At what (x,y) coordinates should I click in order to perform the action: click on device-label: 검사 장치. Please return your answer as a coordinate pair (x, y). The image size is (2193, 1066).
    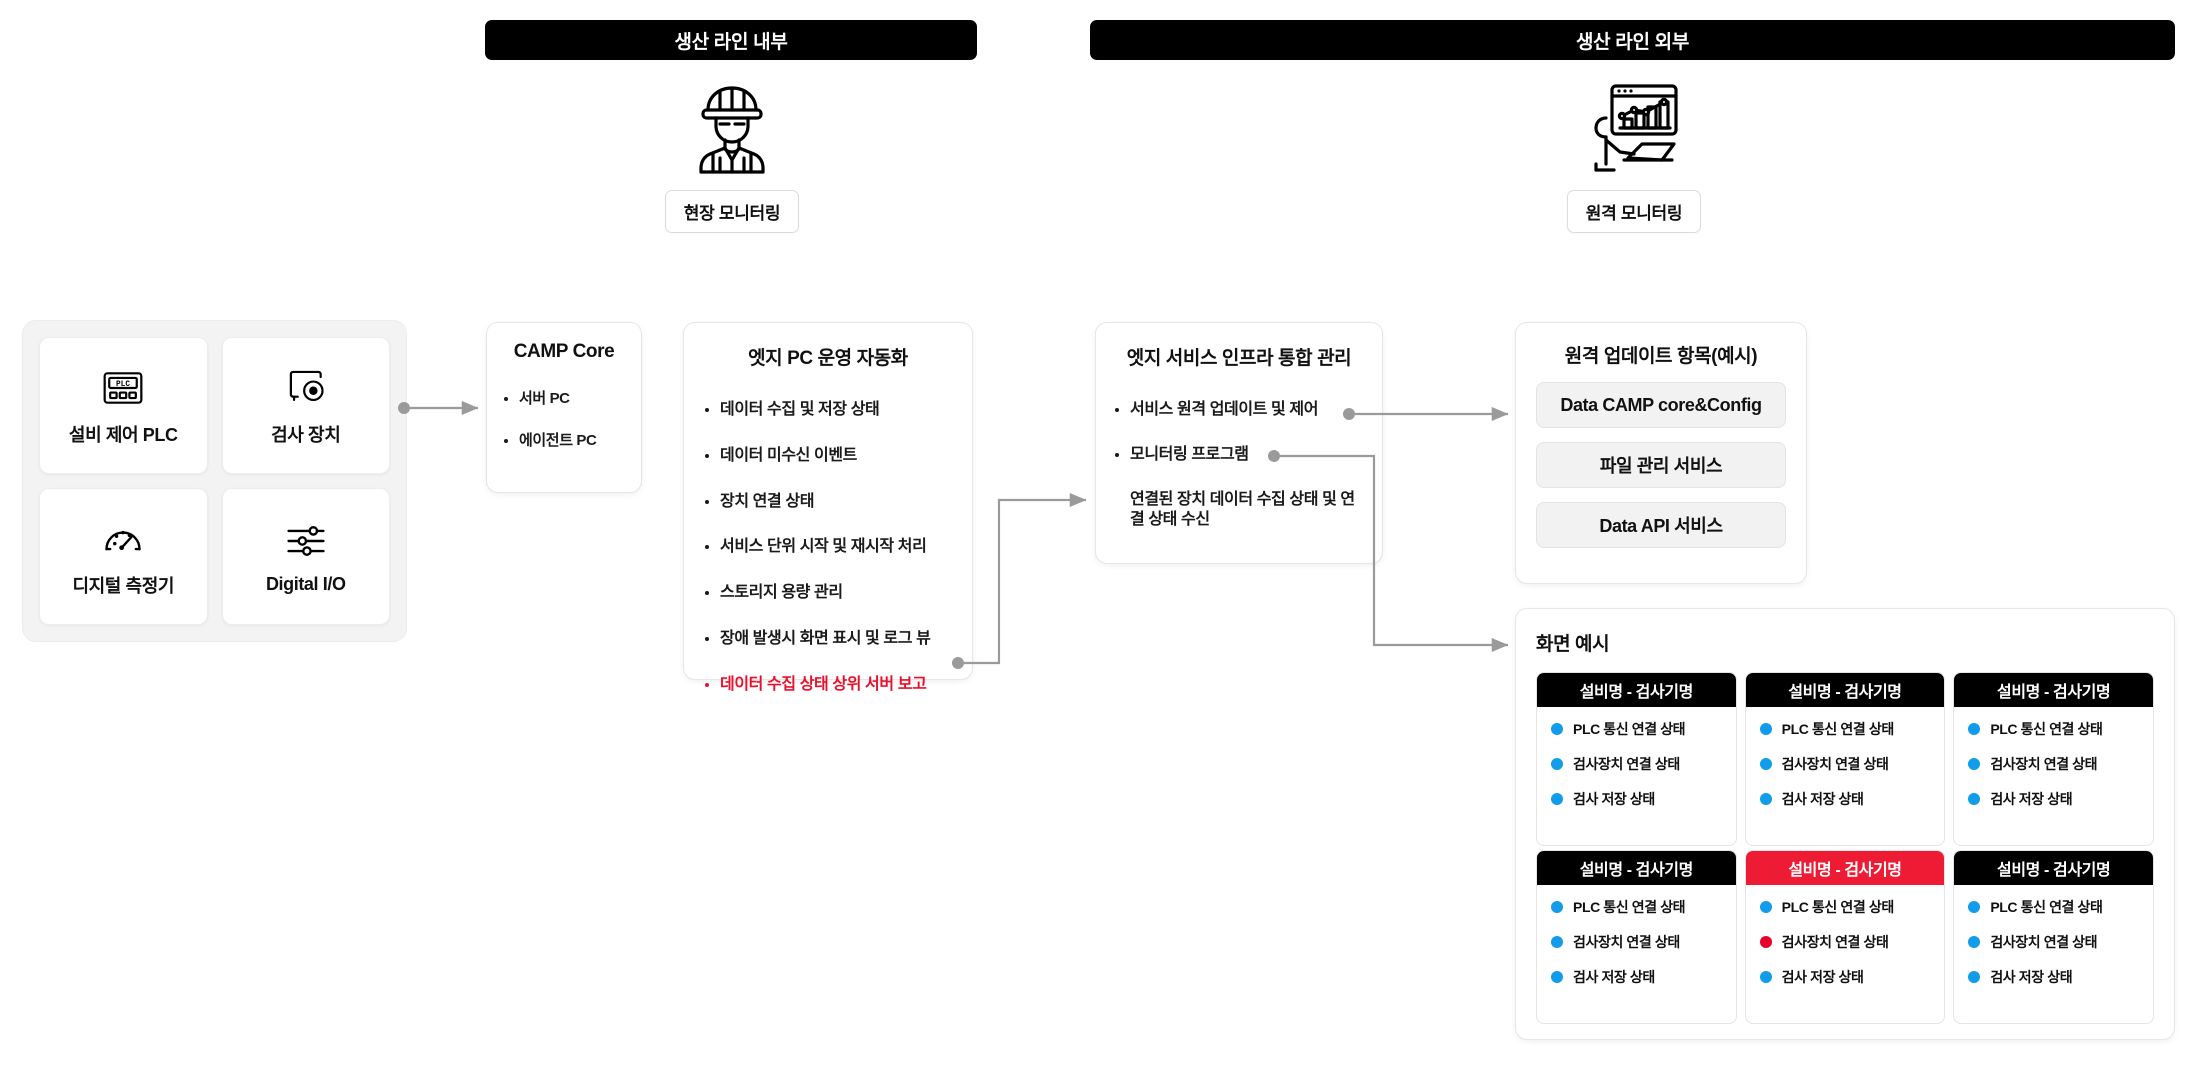
    Looking at the image, I should click on (306, 434).